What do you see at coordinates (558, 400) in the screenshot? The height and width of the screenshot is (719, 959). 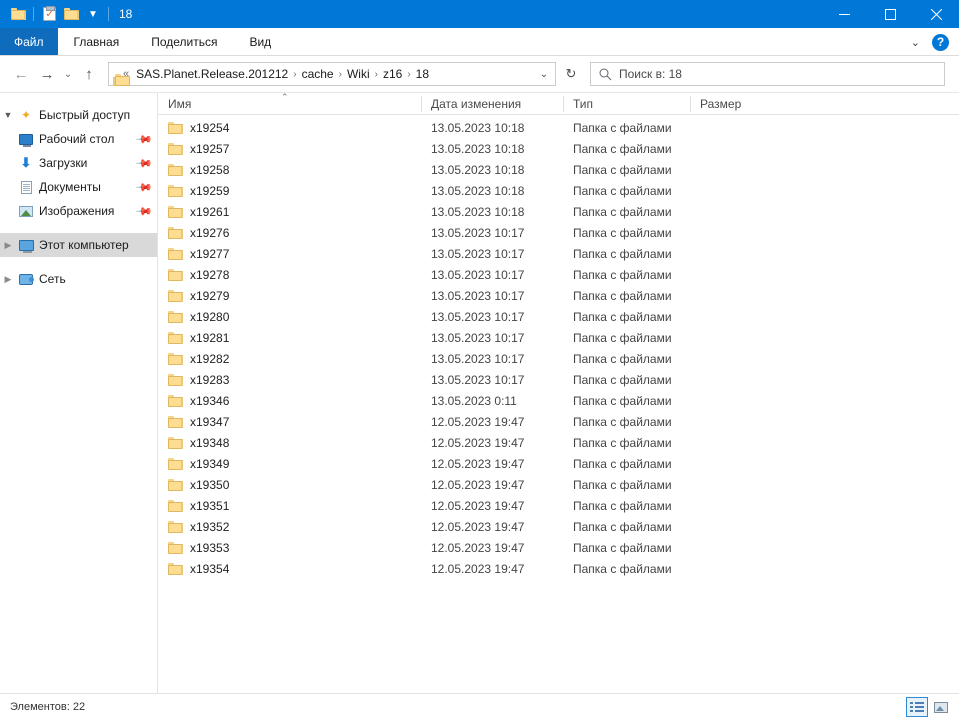 I see `table-row: x19346 13.05.2023 0:11 Папка с файлами` at bounding box center [558, 400].